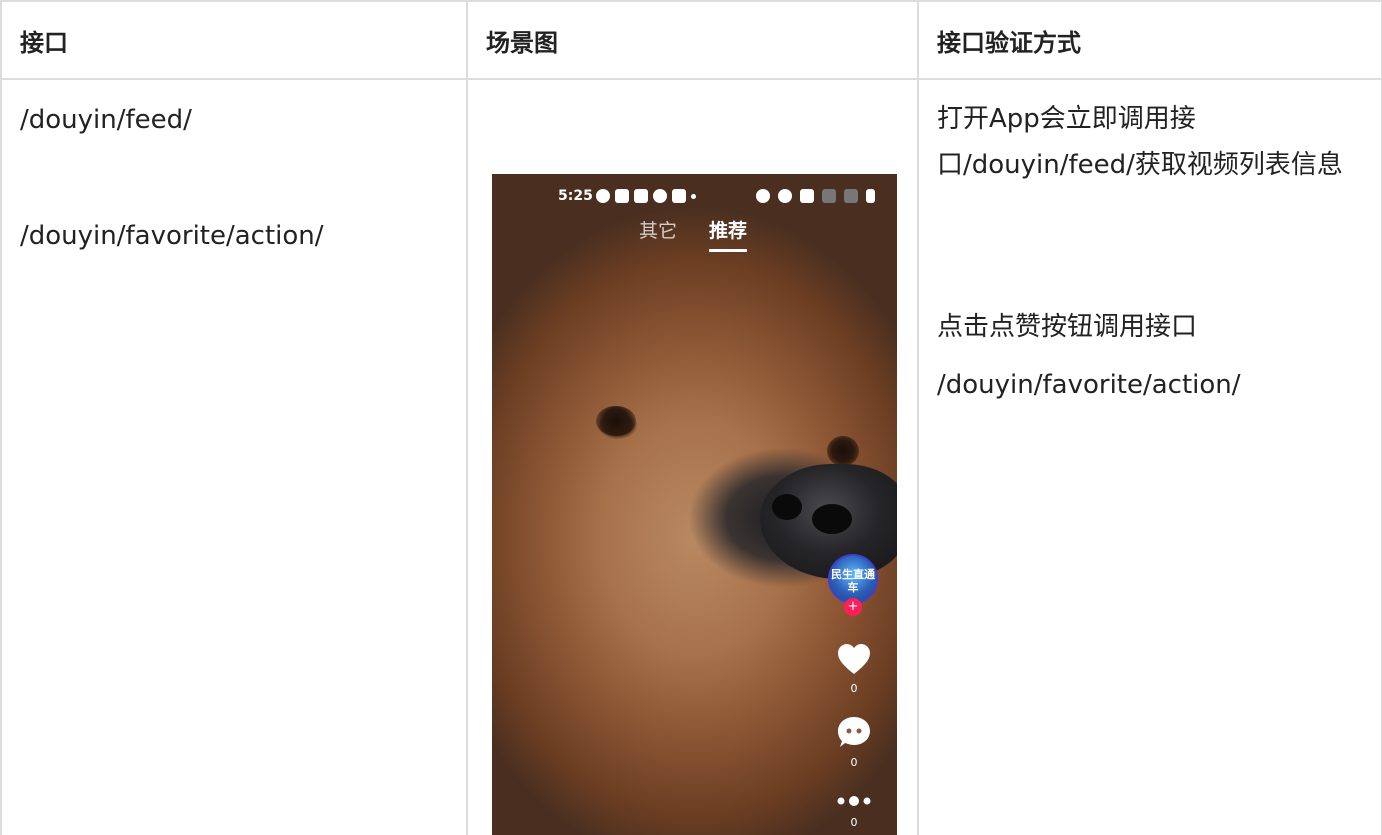 The image size is (1382, 835). What do you see at coordinates (854, 660) in the screenshot?
I see `heart-icon` at bounding box center [854, 660].